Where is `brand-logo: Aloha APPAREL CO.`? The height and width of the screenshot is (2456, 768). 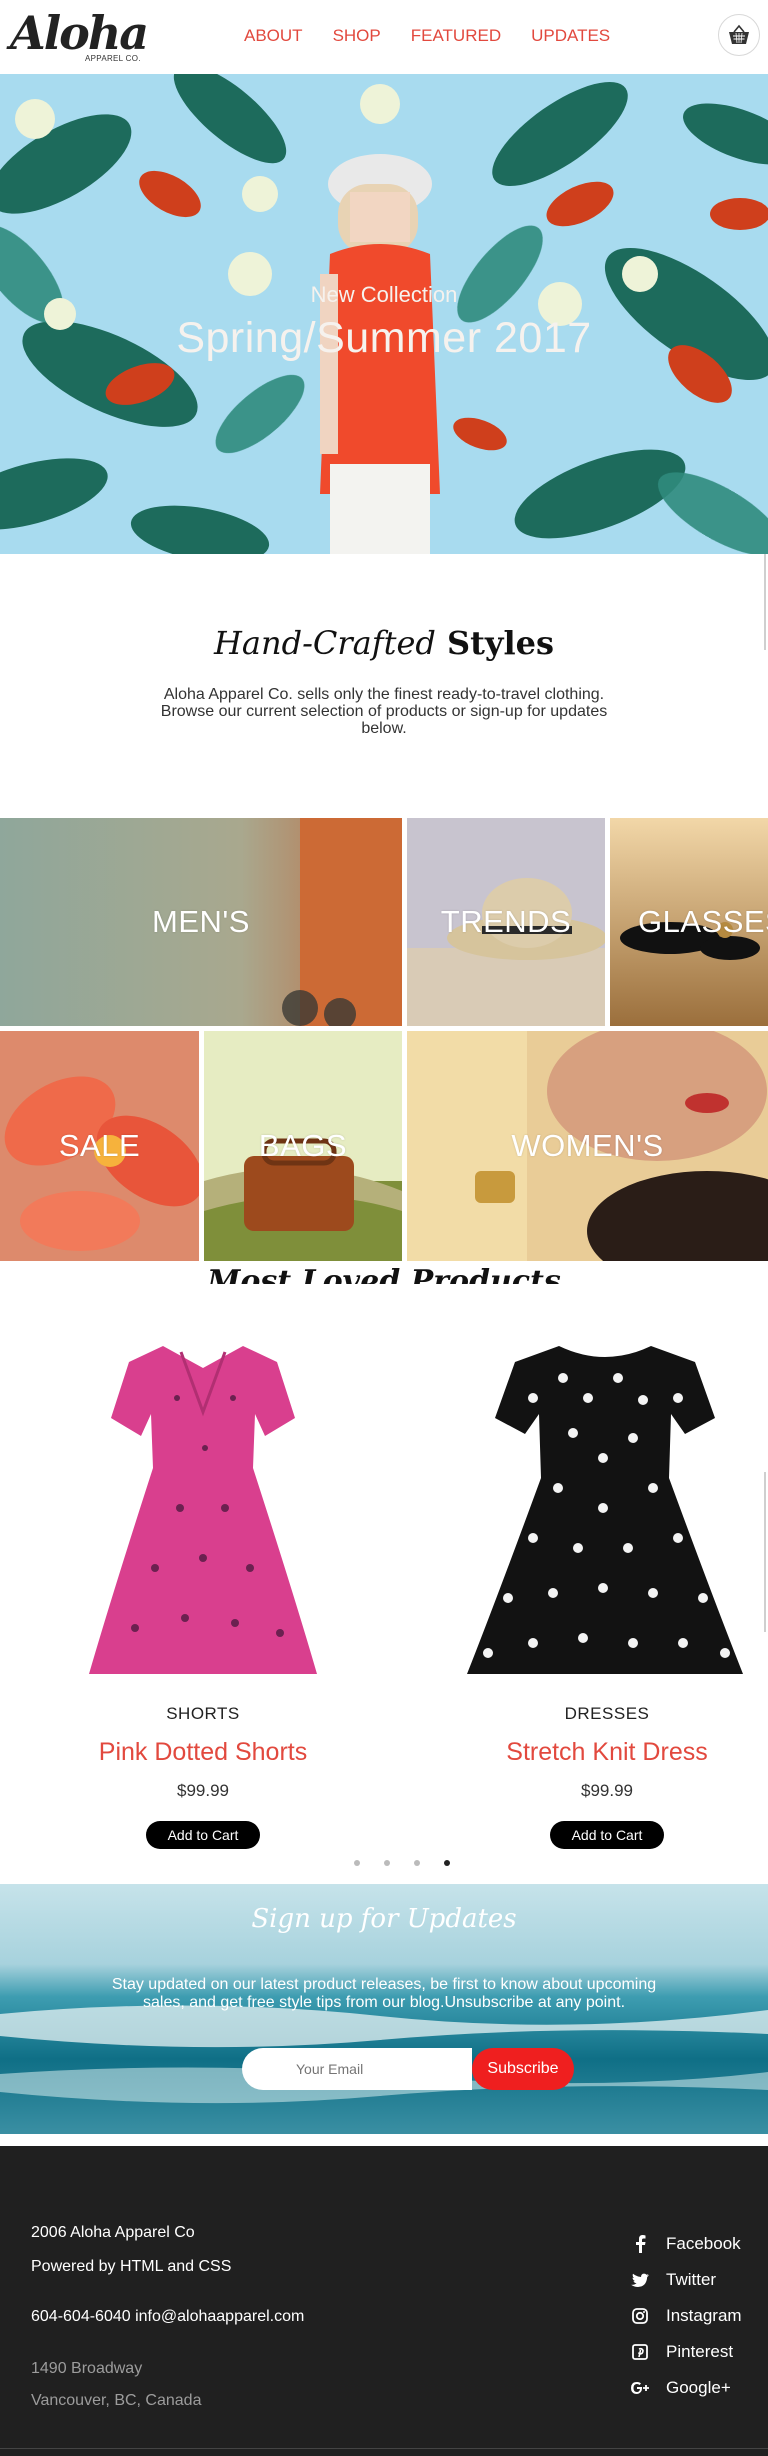
brand-logo: Aloha APPAREL CO. is located at coordinates (80, 36).